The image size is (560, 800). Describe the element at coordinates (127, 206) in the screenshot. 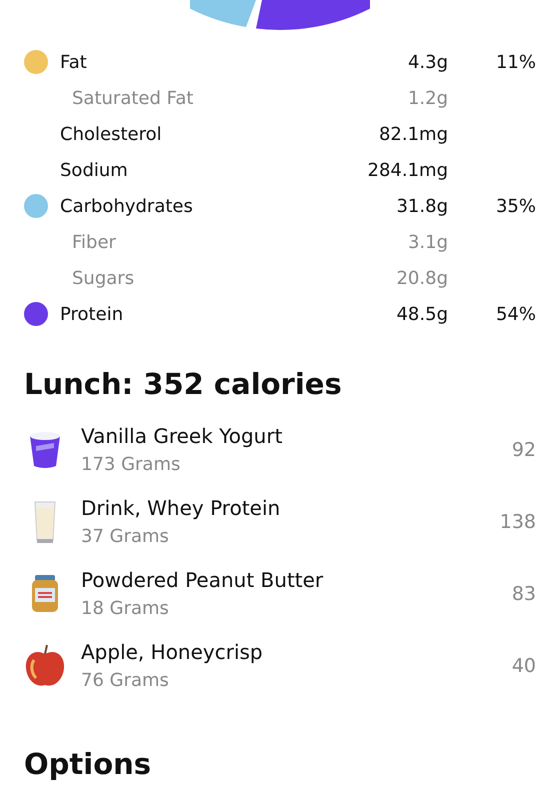

I see `nutrient-name: Carbohydrates` at that location.